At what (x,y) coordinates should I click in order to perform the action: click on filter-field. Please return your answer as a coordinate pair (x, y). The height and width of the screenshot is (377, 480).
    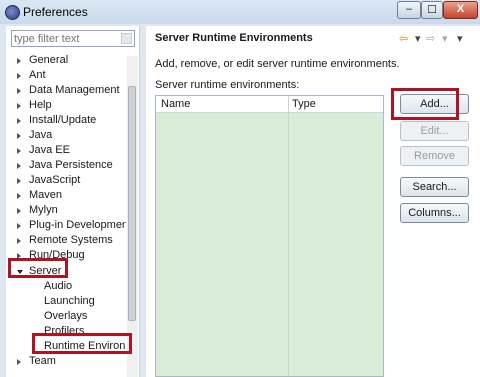
    Looking at the image, I should click on (73, 38).